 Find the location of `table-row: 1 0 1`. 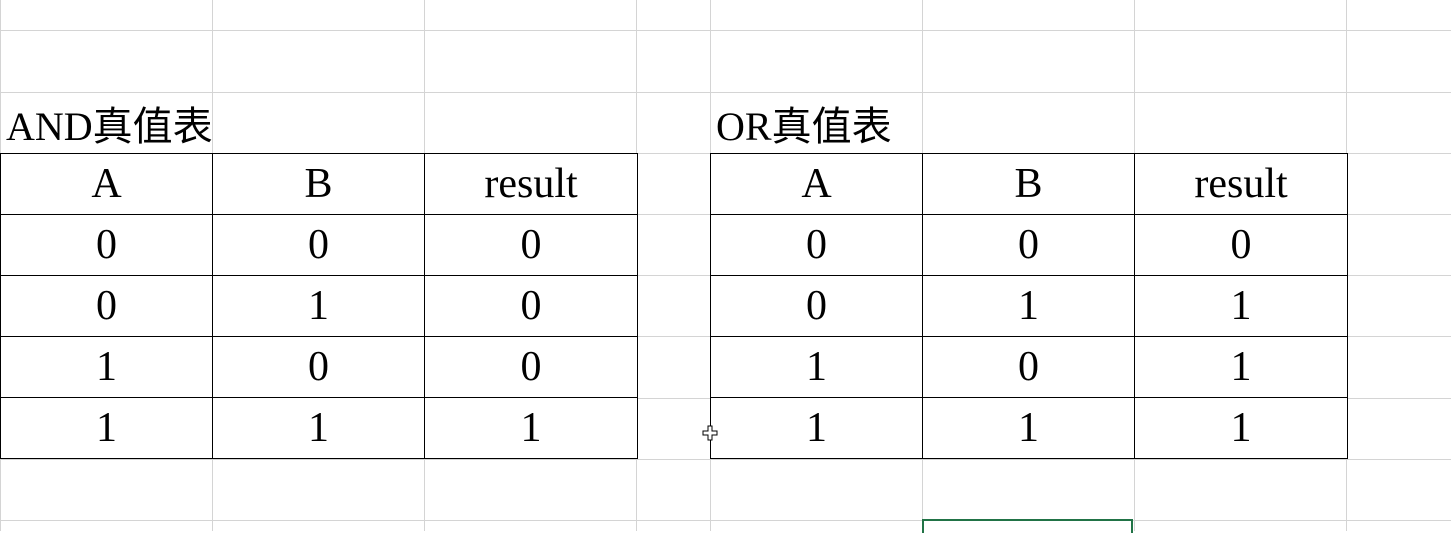

table-row: 1 0 1 is located at coordinates (1029, 367).